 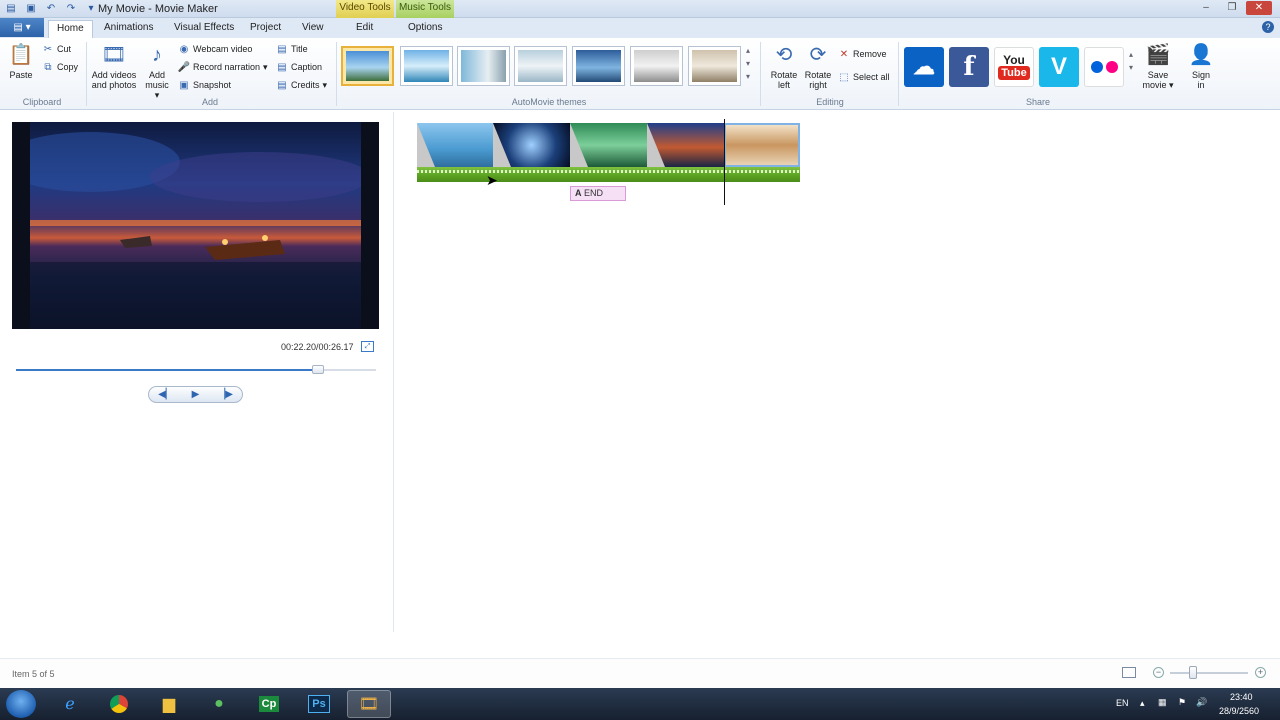 I want to click on theme-thumbnail-sepia, so click(x=714, y=66).